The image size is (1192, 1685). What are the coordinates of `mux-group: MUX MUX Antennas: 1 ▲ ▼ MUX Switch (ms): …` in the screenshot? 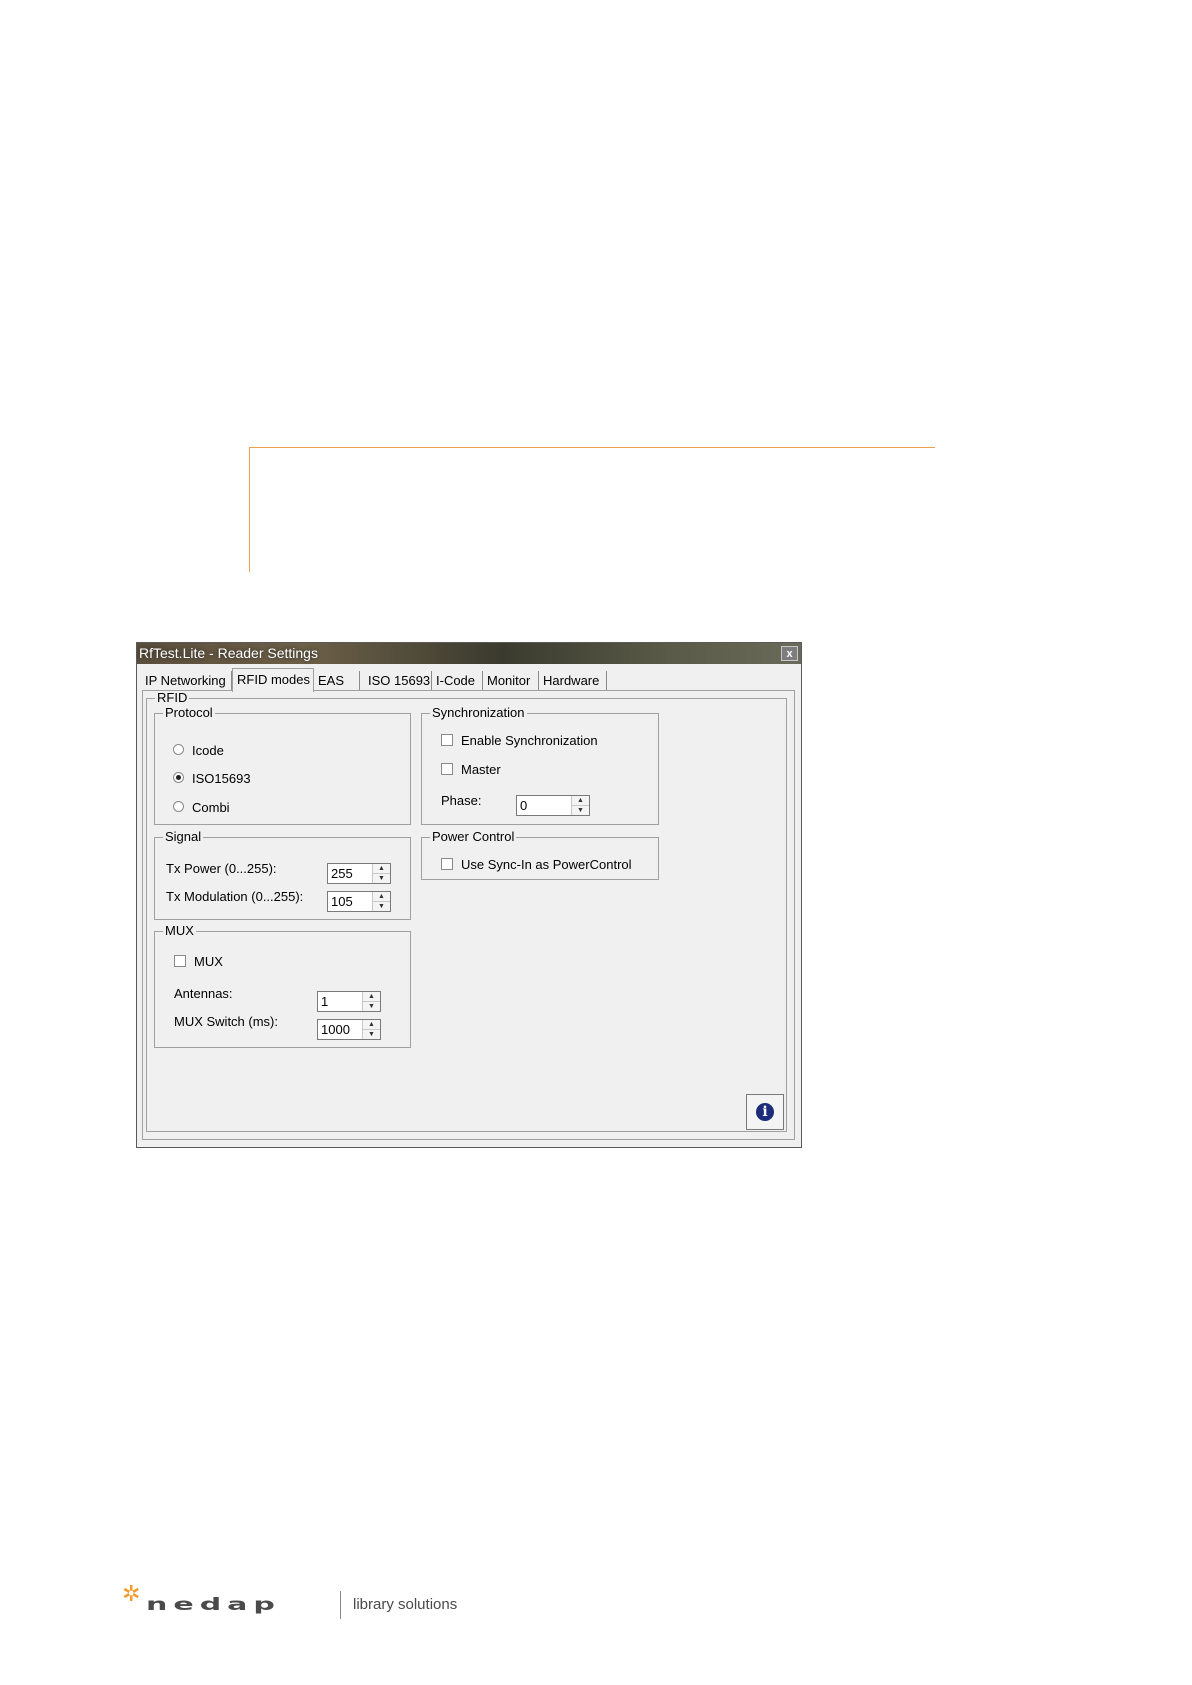 It's located at (282, 986).